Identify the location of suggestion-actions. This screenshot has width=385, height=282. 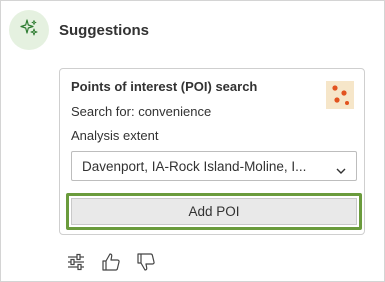
(117, 262).